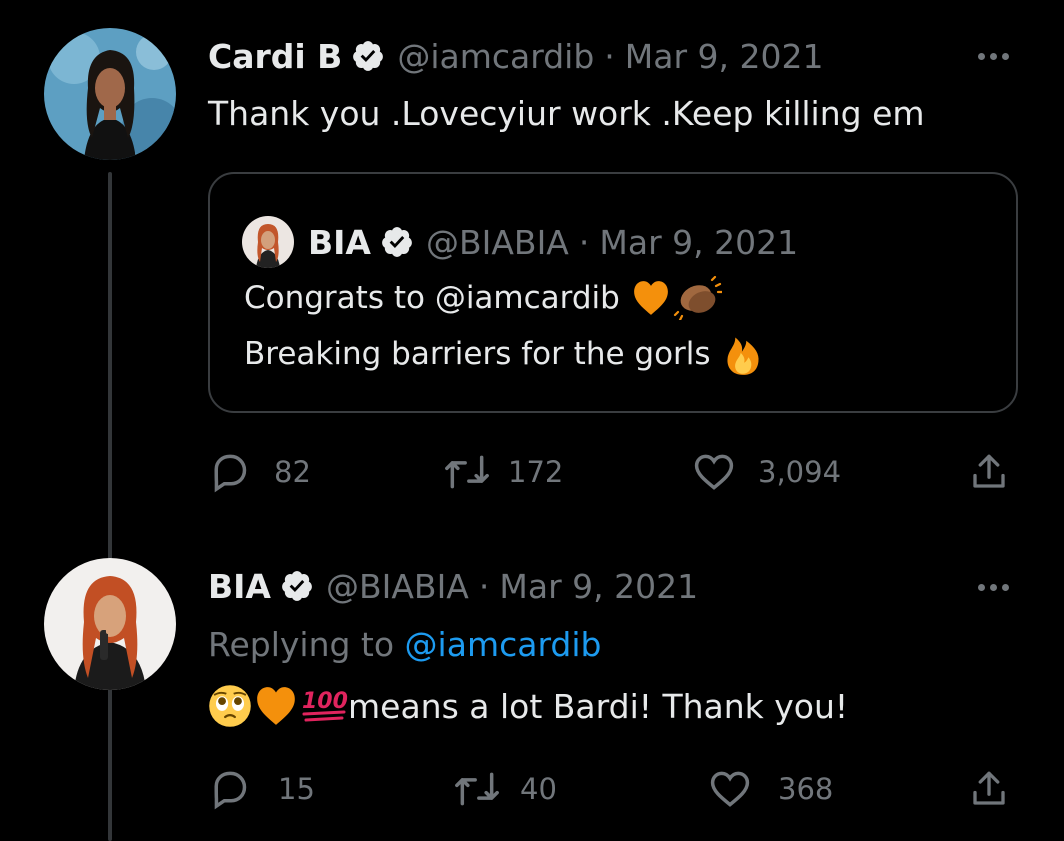  What do you see at coordinates (536, 472) in the screenshot?
I see `retweet-count: 172` at bounding box center [536, 472].